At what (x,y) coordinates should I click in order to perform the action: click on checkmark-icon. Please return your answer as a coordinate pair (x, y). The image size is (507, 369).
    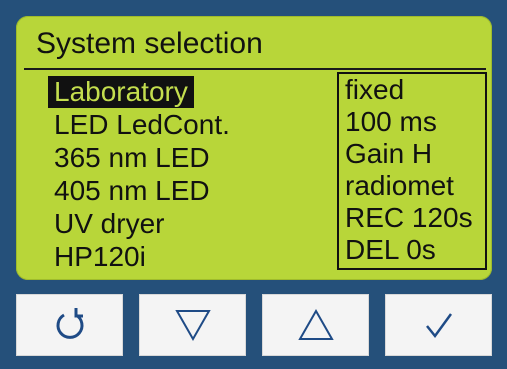
    Looking at the image, I should click on (438, 326).